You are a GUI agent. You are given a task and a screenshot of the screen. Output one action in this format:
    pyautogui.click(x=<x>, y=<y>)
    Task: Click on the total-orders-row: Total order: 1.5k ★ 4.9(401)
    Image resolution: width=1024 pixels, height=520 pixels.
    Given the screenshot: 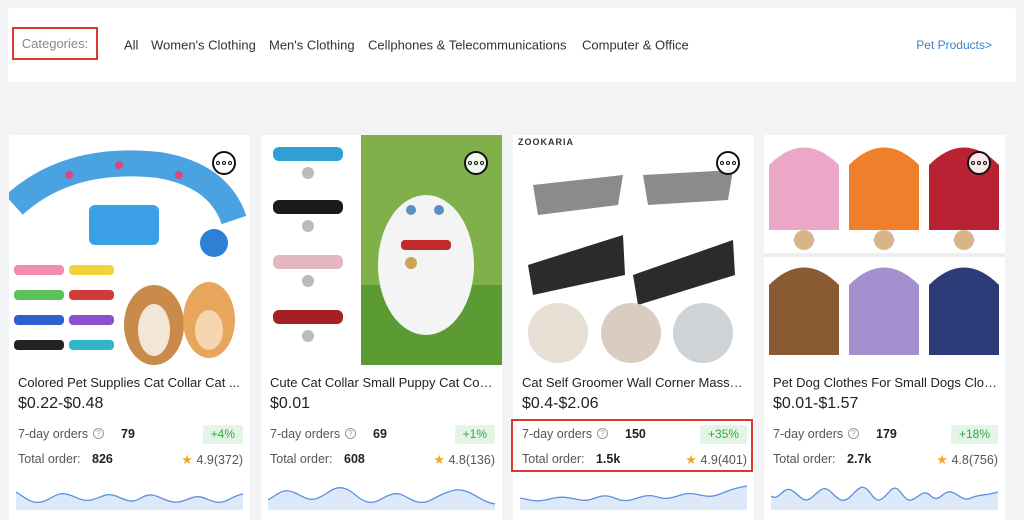 What is the action you would take?
    pyautogui.click(x=634, y=460)
    